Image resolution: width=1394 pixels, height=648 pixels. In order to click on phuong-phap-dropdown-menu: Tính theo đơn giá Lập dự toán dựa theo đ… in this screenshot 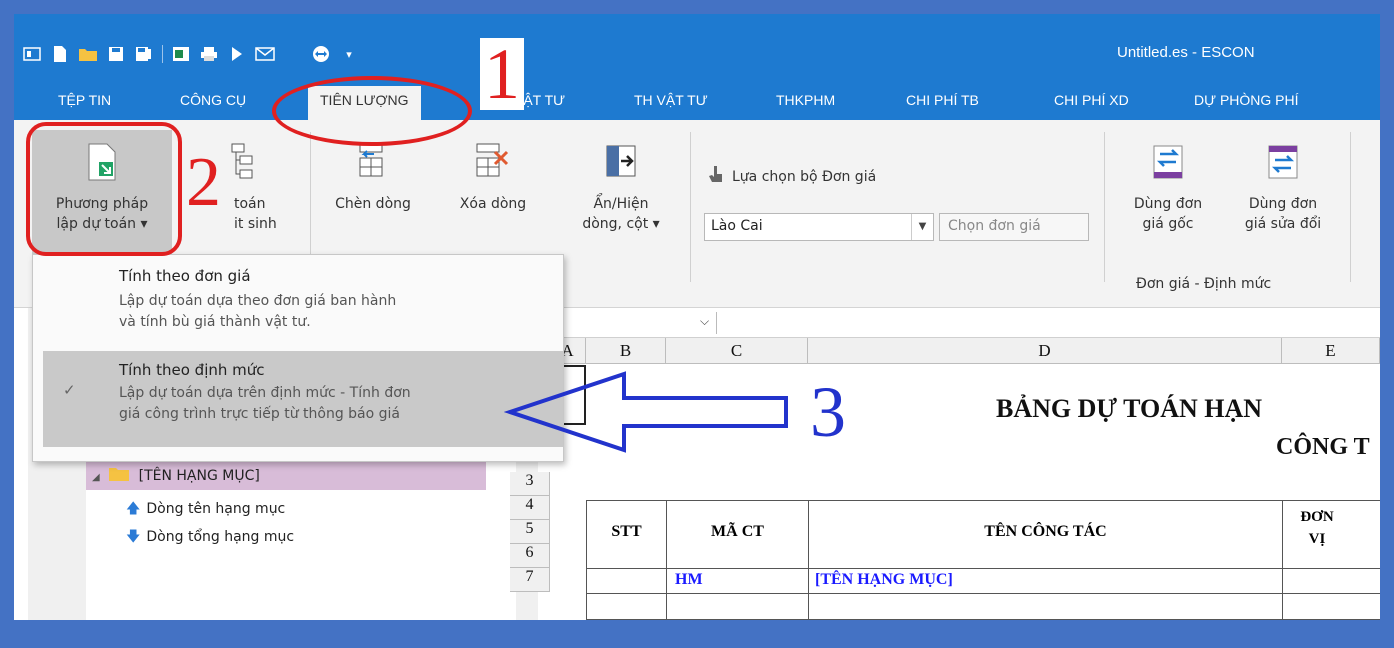, I will do `click(298, 358)`.